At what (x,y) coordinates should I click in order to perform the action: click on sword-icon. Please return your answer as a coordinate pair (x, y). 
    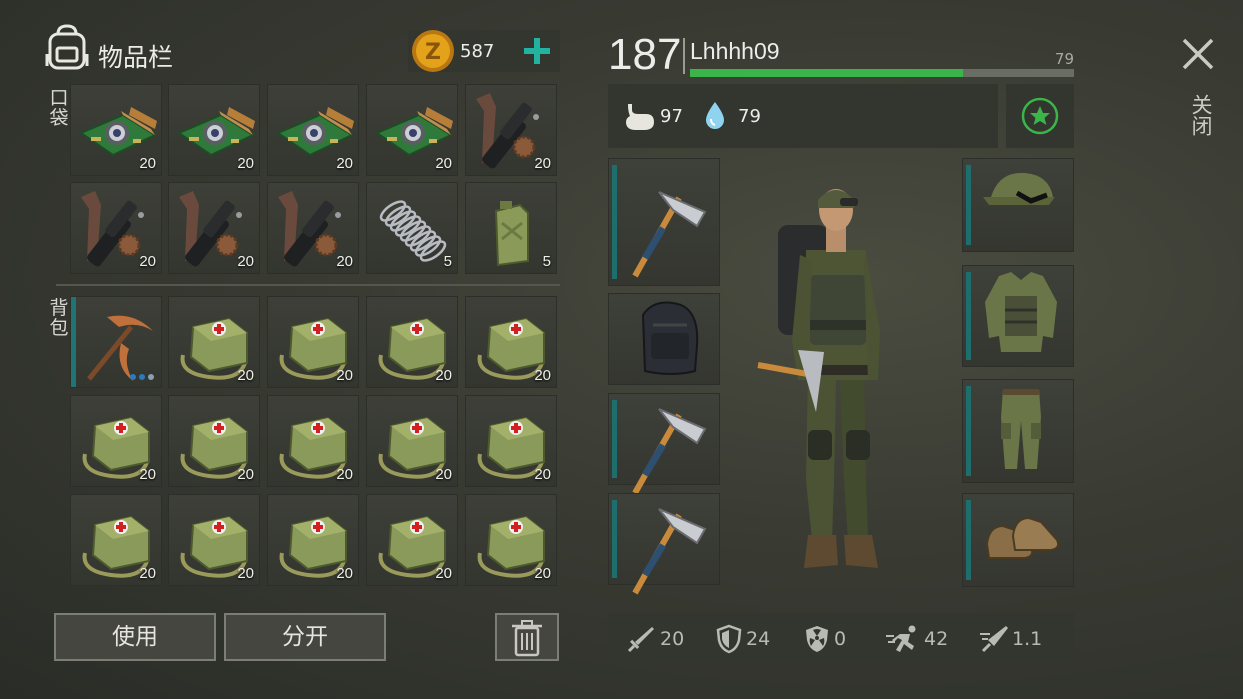
    Looking at the image, I should click on (640, 640).